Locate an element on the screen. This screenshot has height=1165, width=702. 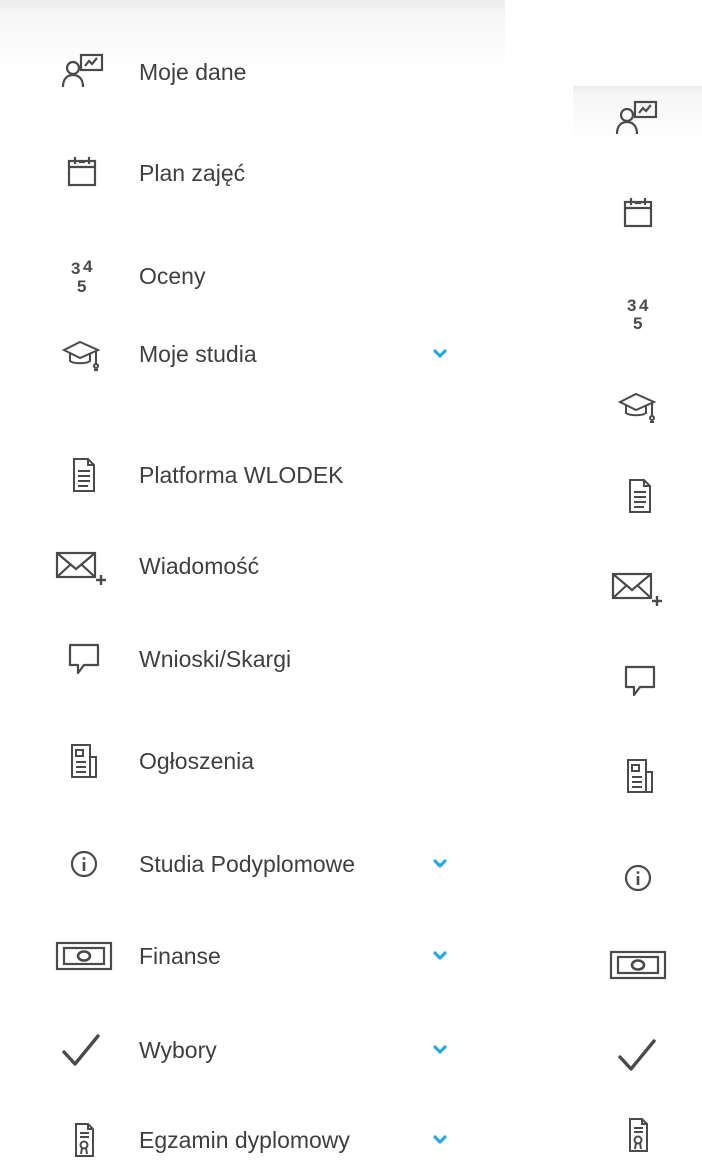
menu-item-plan-zajec: Plan zajęć is located at coordinates (252, 173).